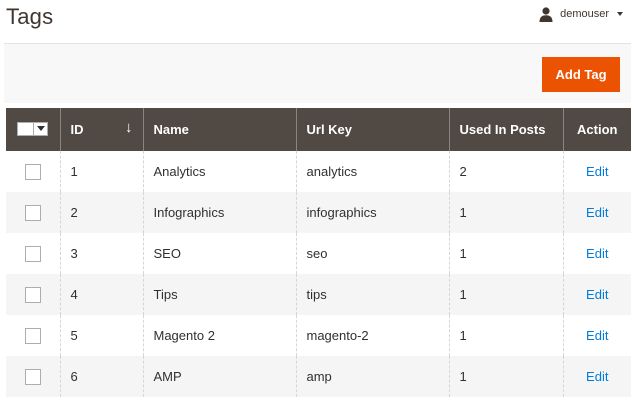 The image size is (635, 400). Describe the element at coordinates (219, 253) in the screenshot. I see `cell-name: SEO` at that location.